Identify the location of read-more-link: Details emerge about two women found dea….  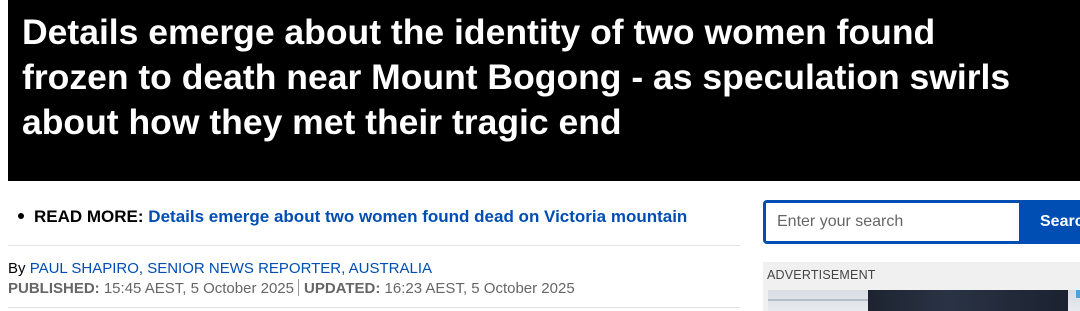
(417, 216).